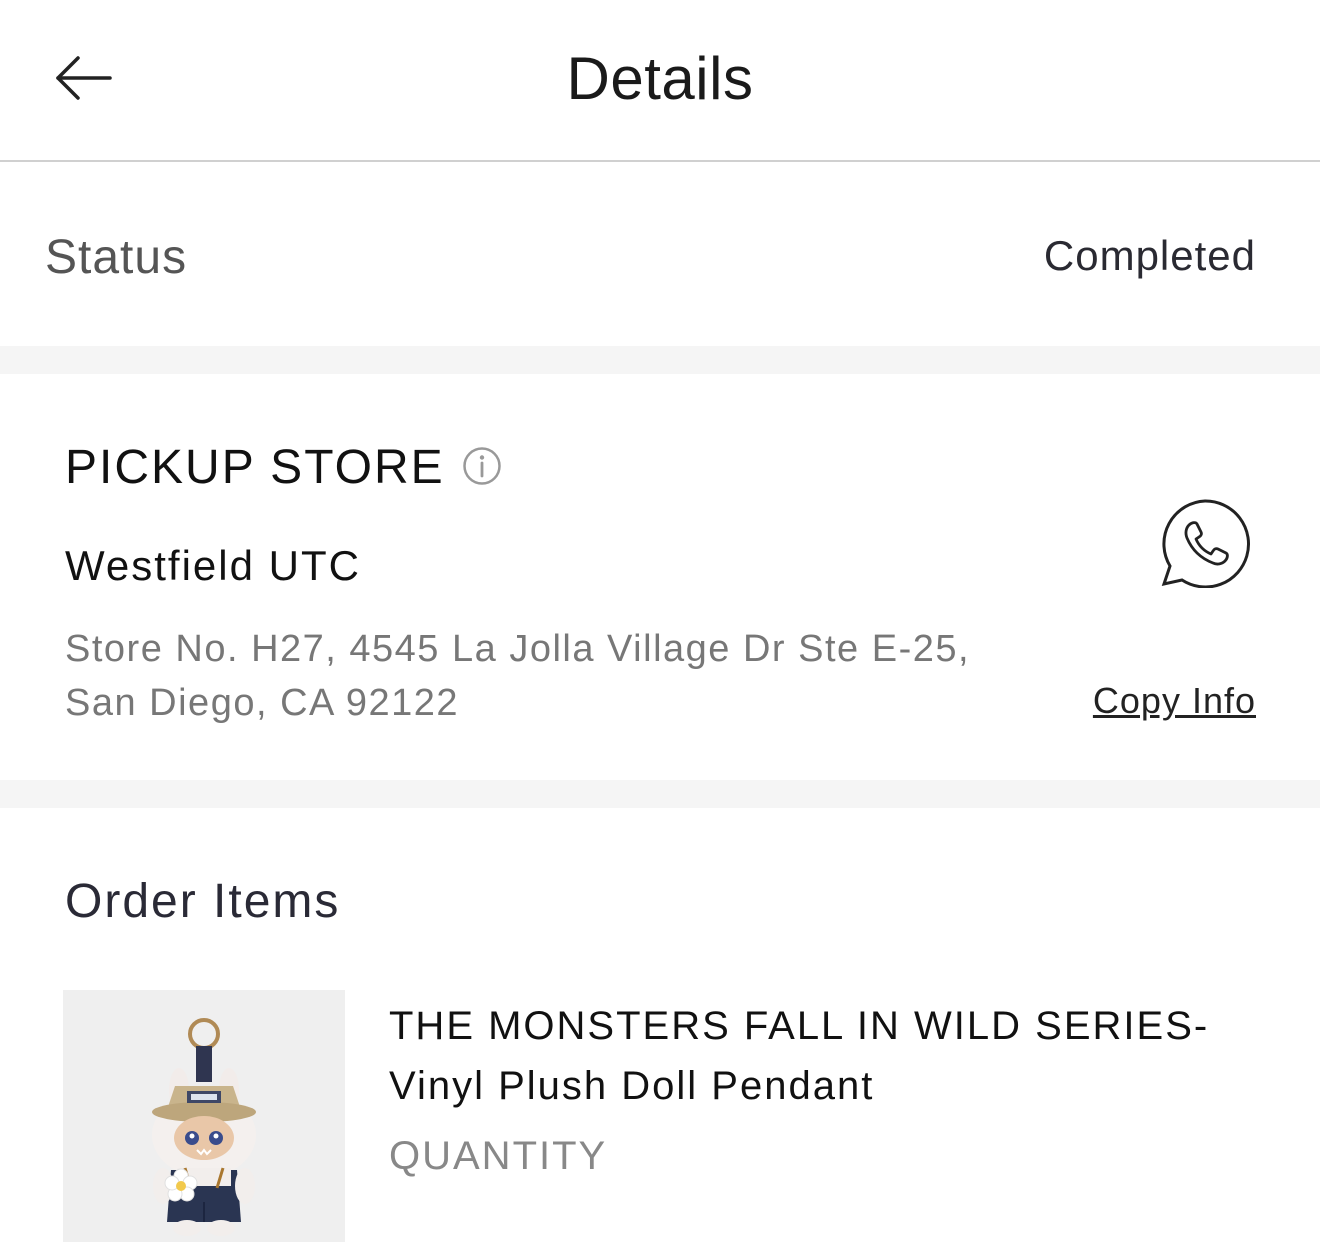  I want to click on store-name: Westfield UTC, so click(213, 565).